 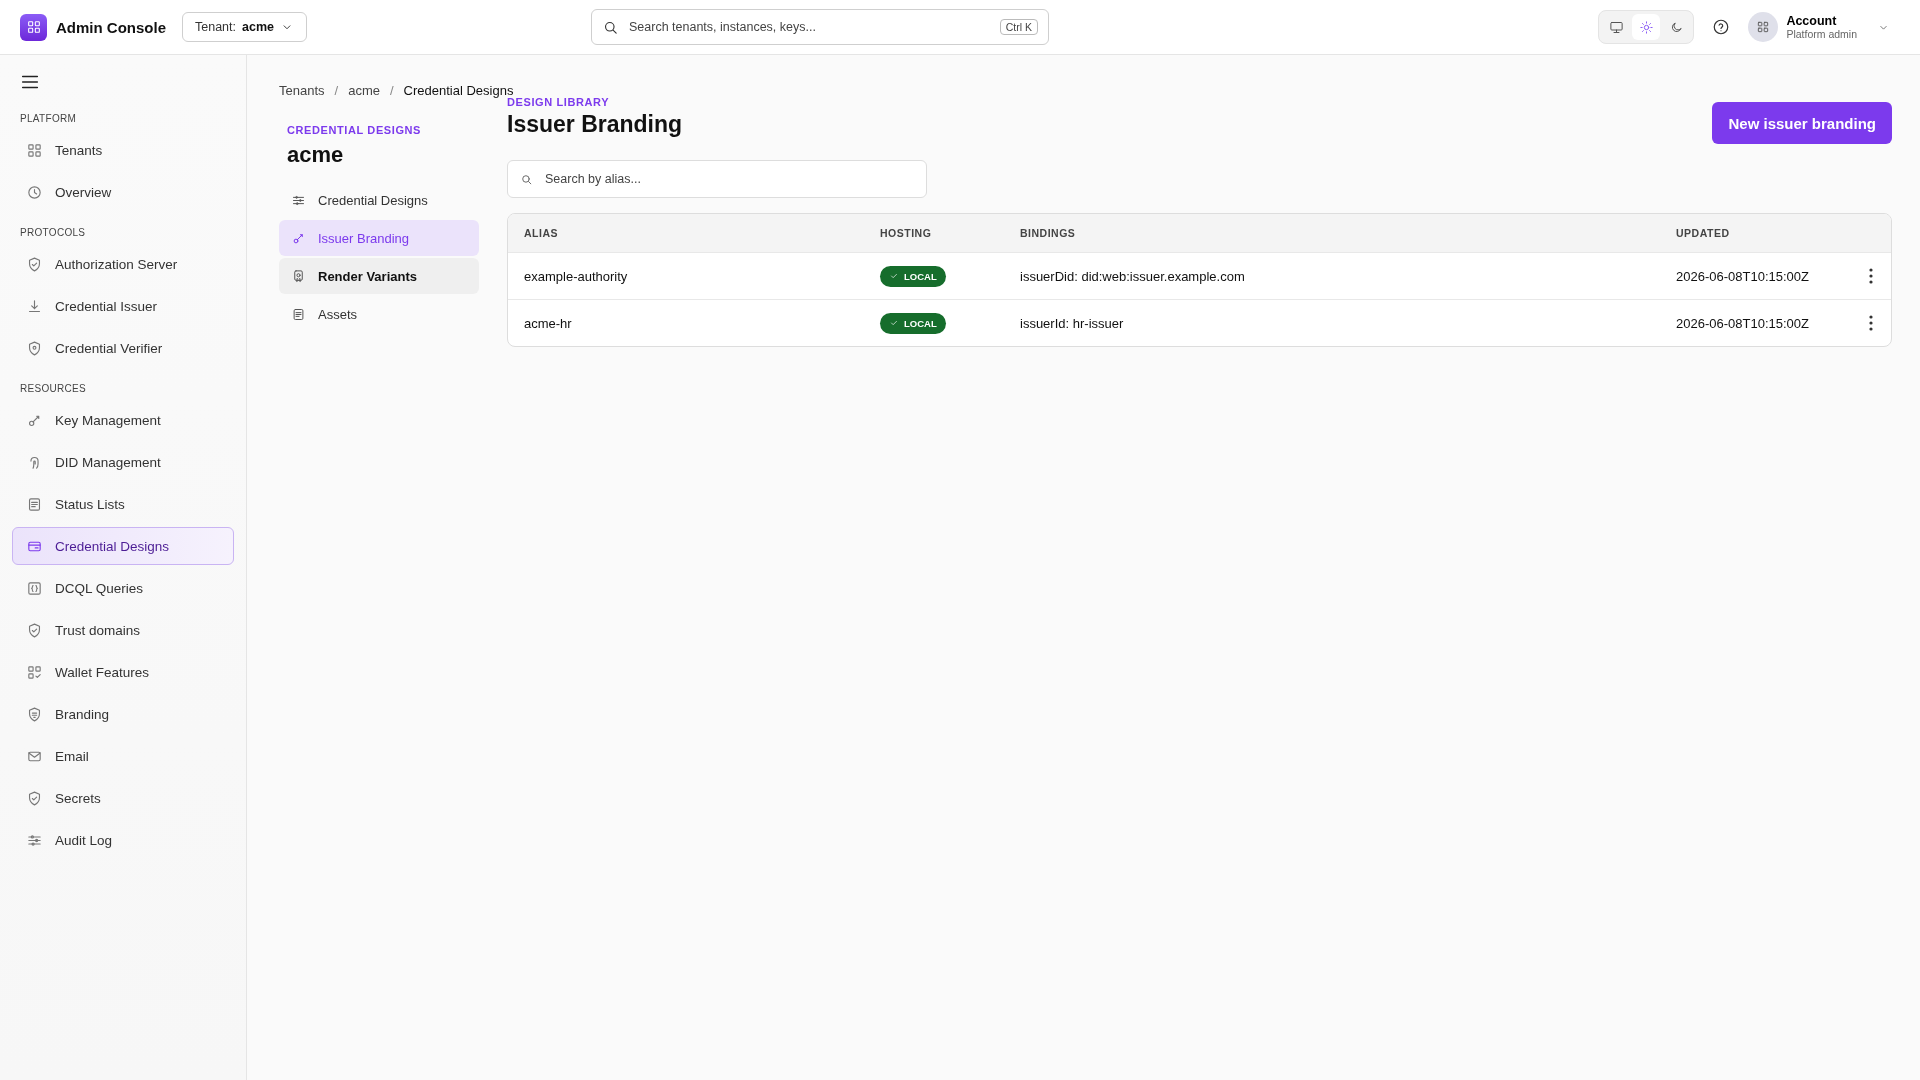 I want to click on tenant-selector: Tenant: acme, so click(x=244, y=27).